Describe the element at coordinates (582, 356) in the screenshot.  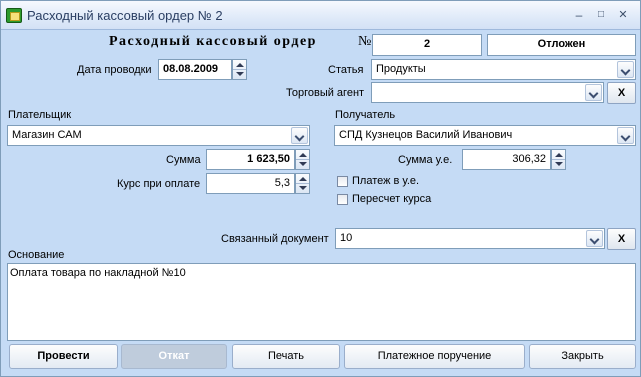
I see `close-button: Закрыть` at that location.